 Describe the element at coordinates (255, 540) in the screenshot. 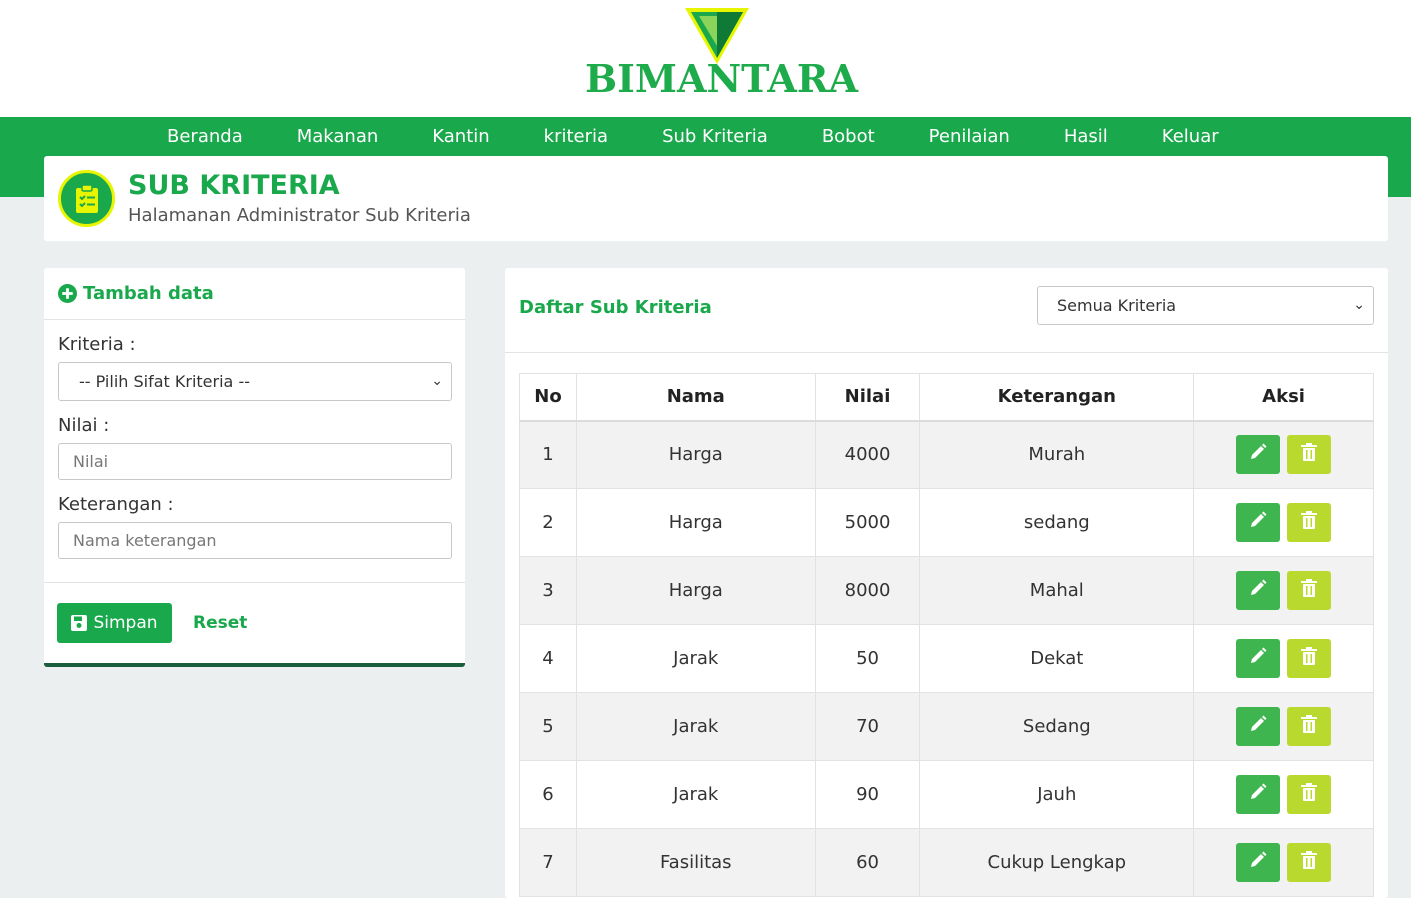

I see `keterangan-input: Nama keterangan` at that location.